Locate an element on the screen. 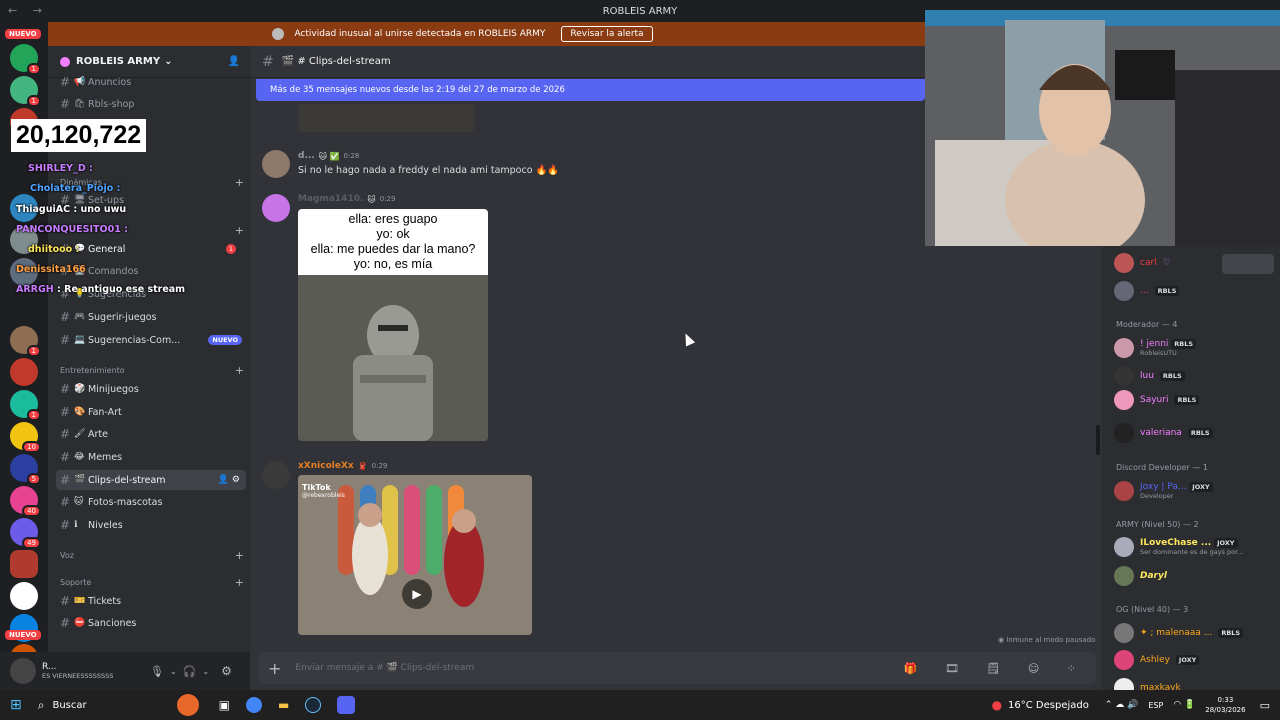 This screenshot has height=720, width=1280. server-icon: 5 is located at coordinates (25, 469).